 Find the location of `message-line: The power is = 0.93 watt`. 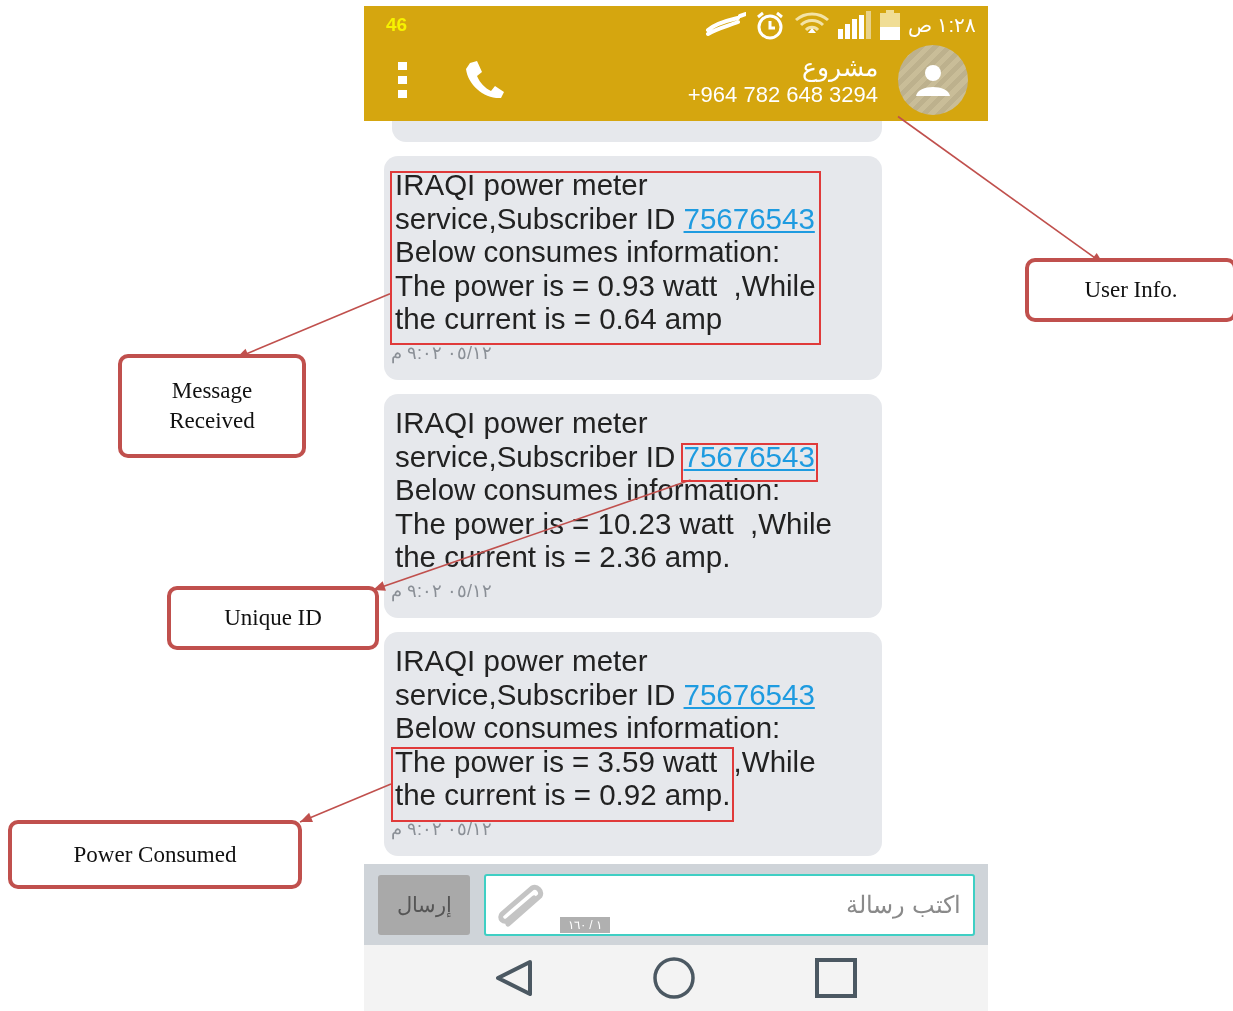

message-line: The power is = 0.93 watt is located at coordinates (556, 285).